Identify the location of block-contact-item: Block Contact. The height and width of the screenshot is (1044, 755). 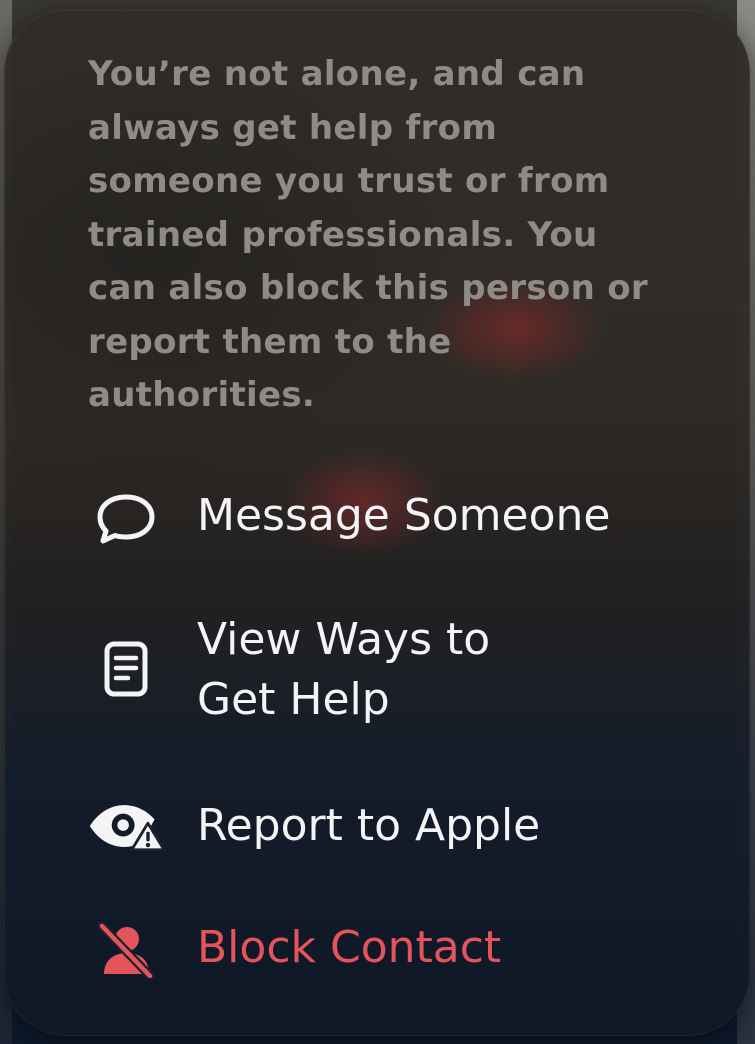
(377, 961).